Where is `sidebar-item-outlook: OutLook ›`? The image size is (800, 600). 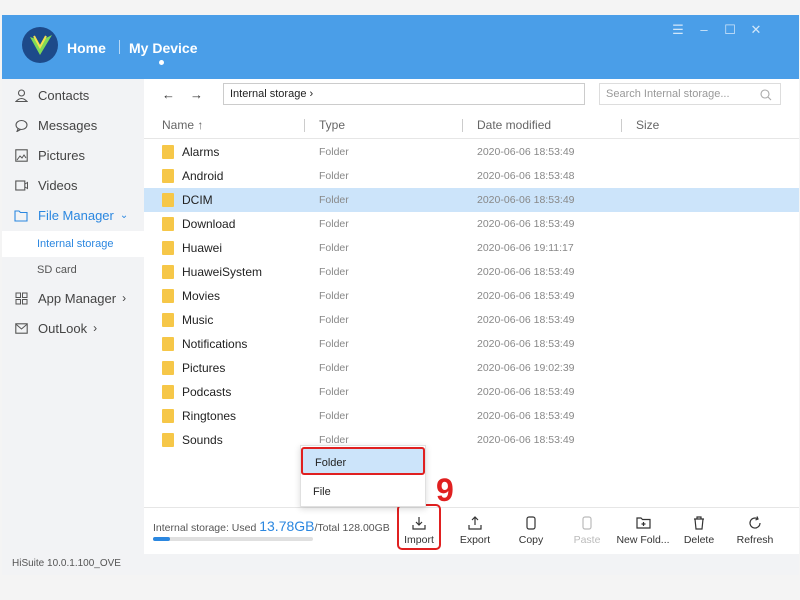 sidebar-item-outlook: OutLook › is located at coordinates (73, 328).